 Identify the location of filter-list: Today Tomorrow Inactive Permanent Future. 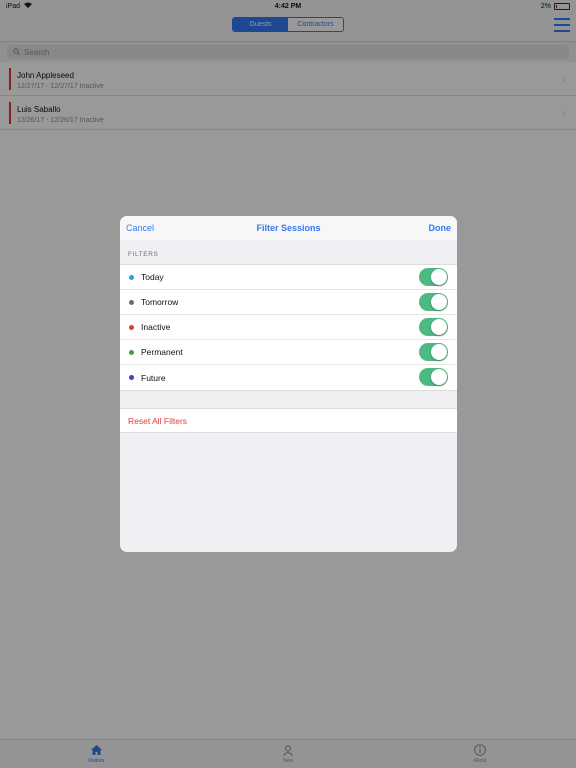
(288, 327).